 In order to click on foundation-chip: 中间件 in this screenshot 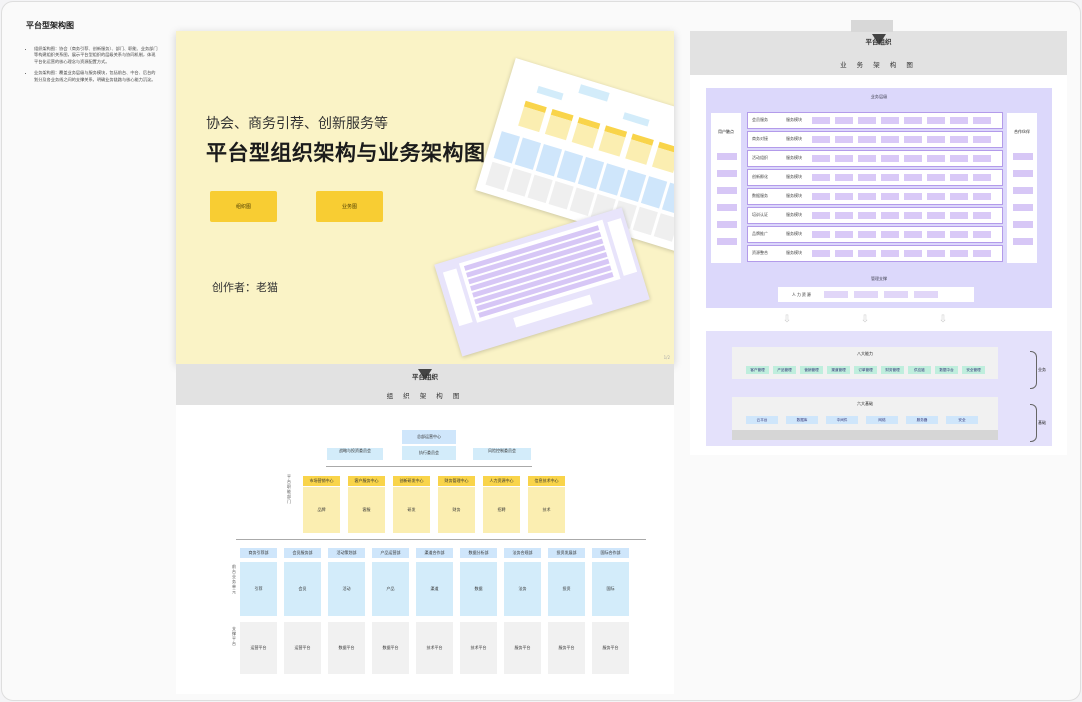, I will do `click(842, 420)`.